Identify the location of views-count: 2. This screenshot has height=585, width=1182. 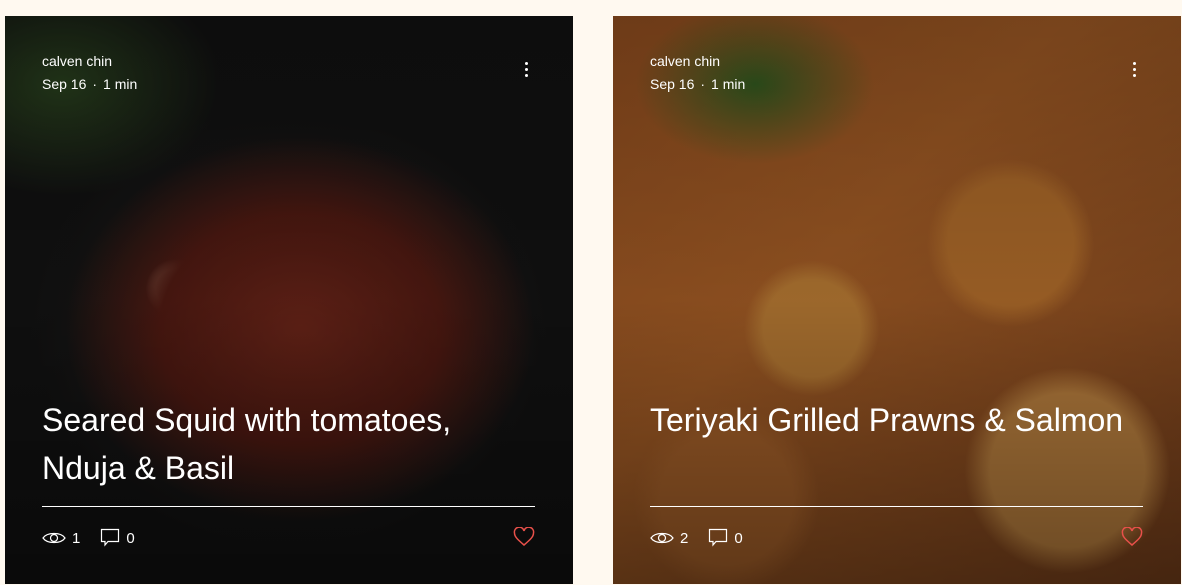
(669, 538).